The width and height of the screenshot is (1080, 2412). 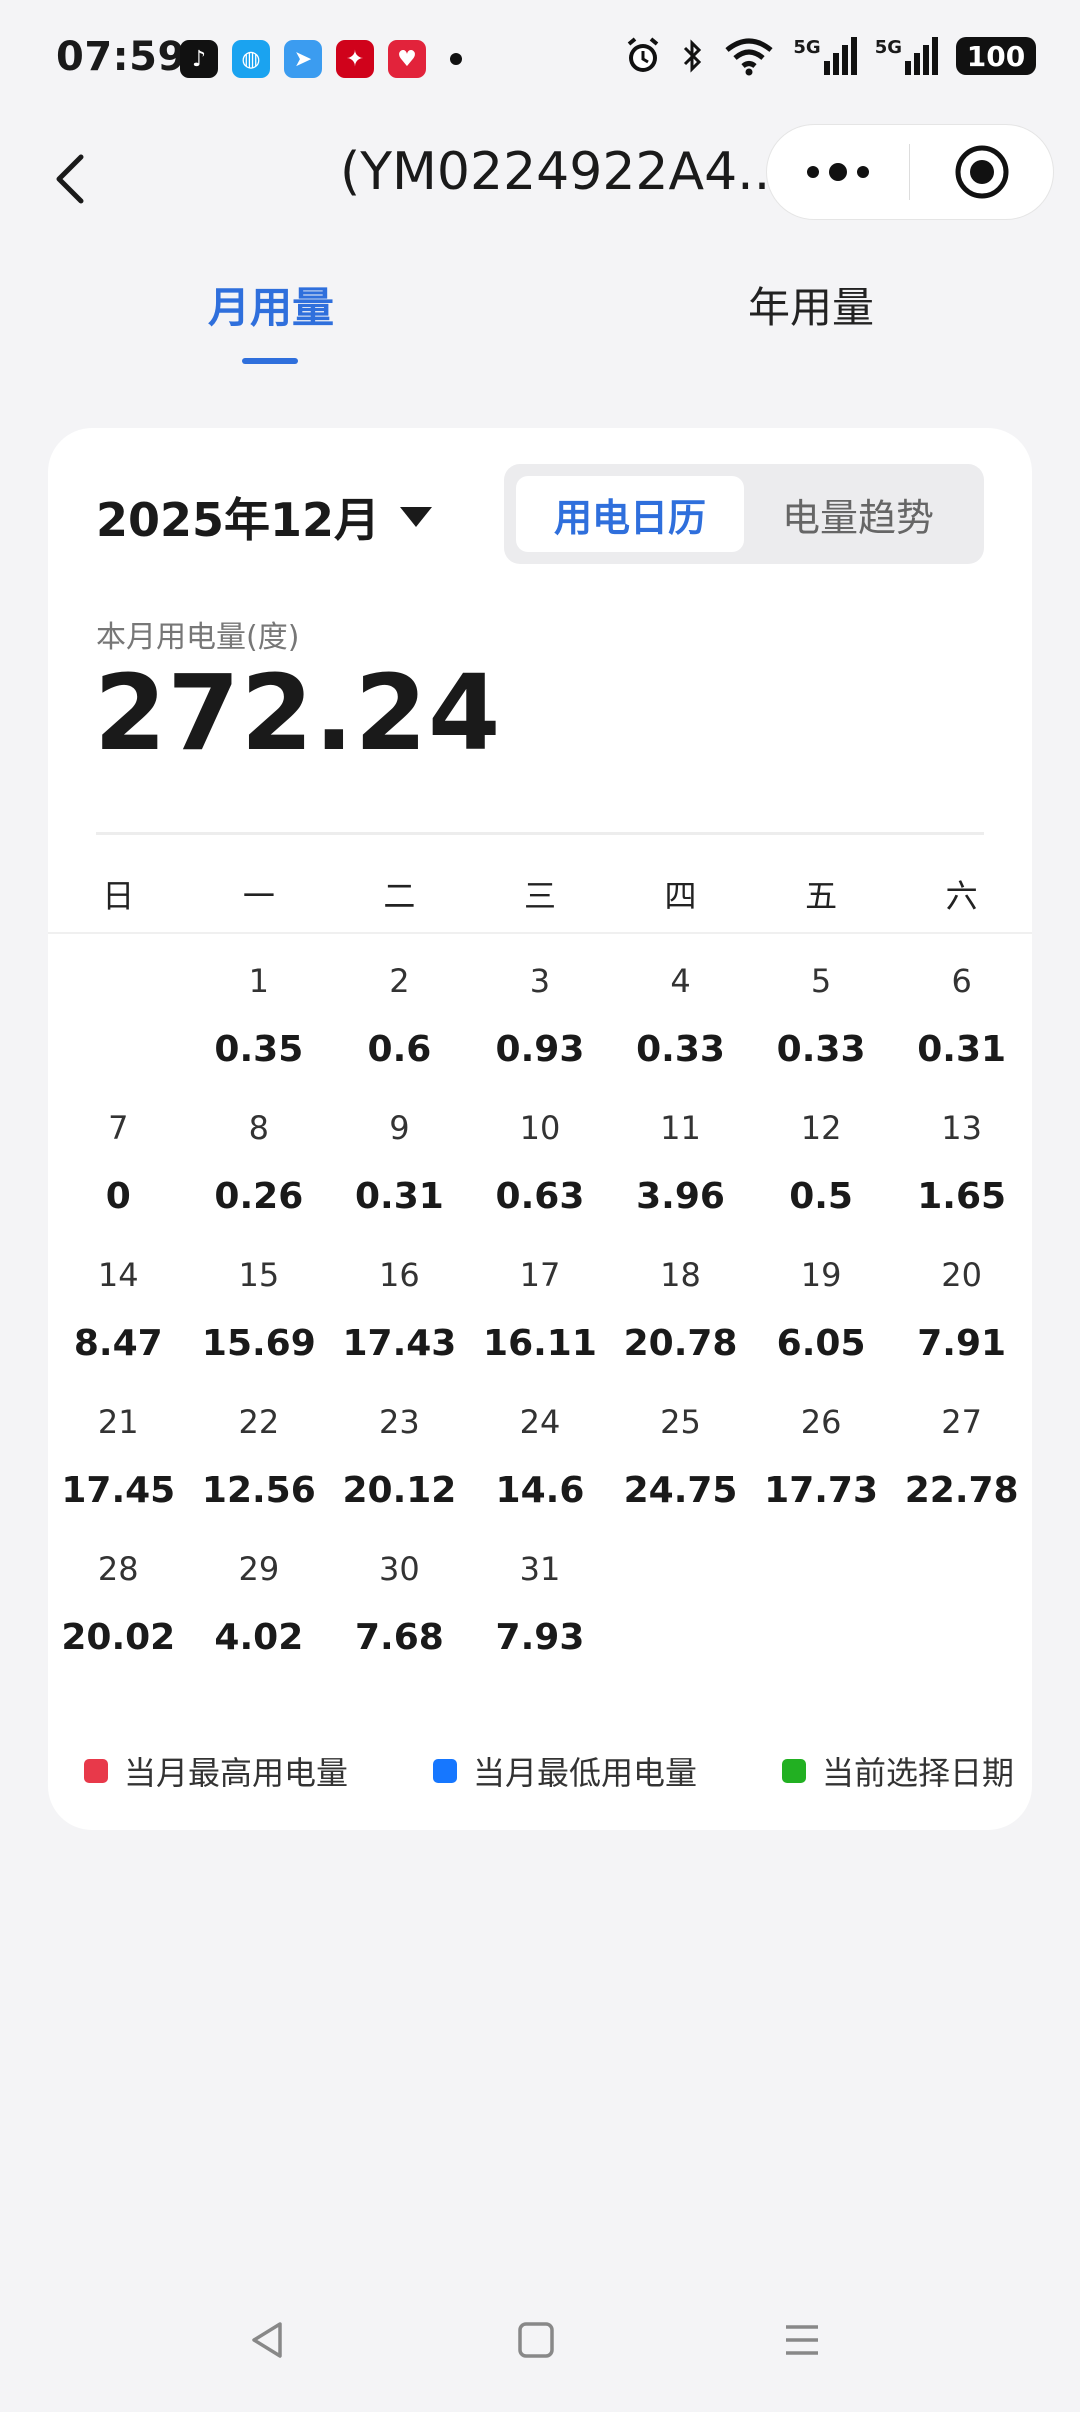 What do you see at coordinates (821, 1275) in the screenshot?
I see `day-number: 19` at bounding box center [821, 1275].